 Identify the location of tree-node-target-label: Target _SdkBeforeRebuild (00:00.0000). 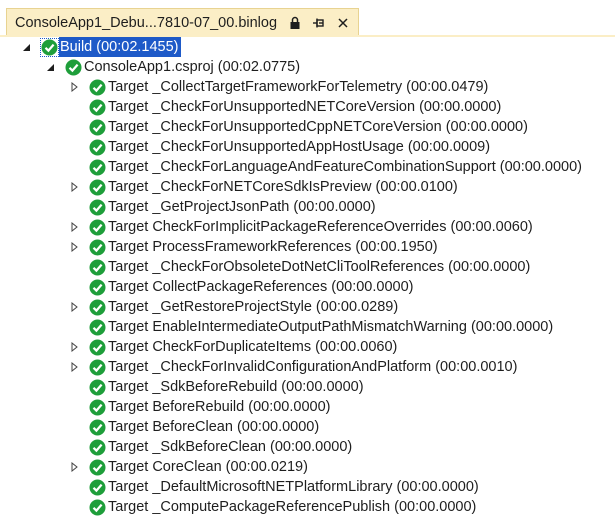
(236, 387).